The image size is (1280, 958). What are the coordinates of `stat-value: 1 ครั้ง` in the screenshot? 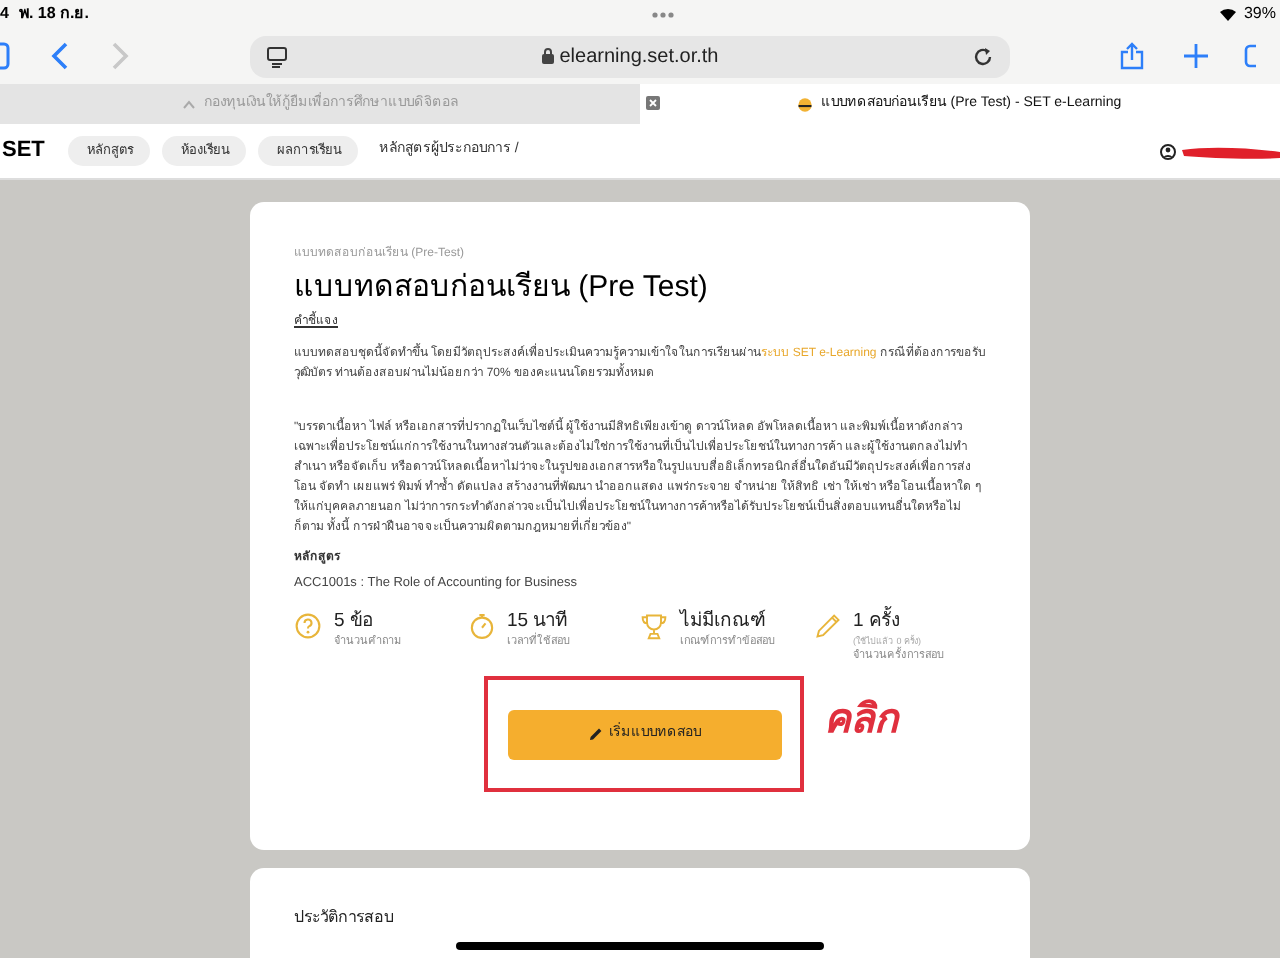 It's located at (878, 622).